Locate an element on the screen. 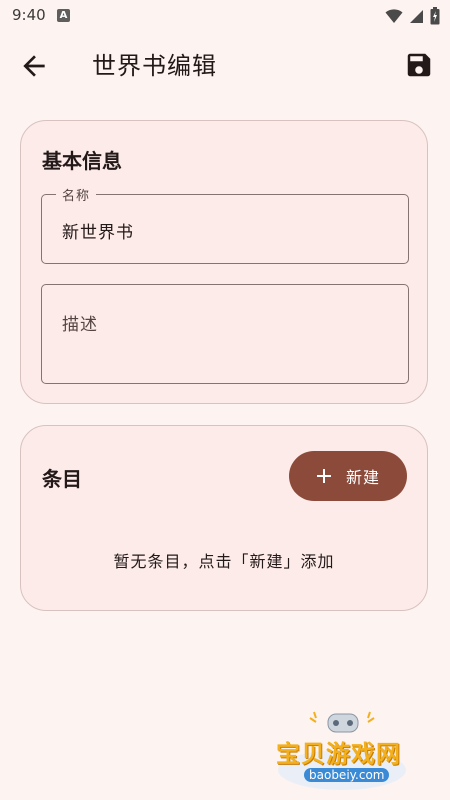  description-placeholder: 描述 is located at coordinates (80, 325).